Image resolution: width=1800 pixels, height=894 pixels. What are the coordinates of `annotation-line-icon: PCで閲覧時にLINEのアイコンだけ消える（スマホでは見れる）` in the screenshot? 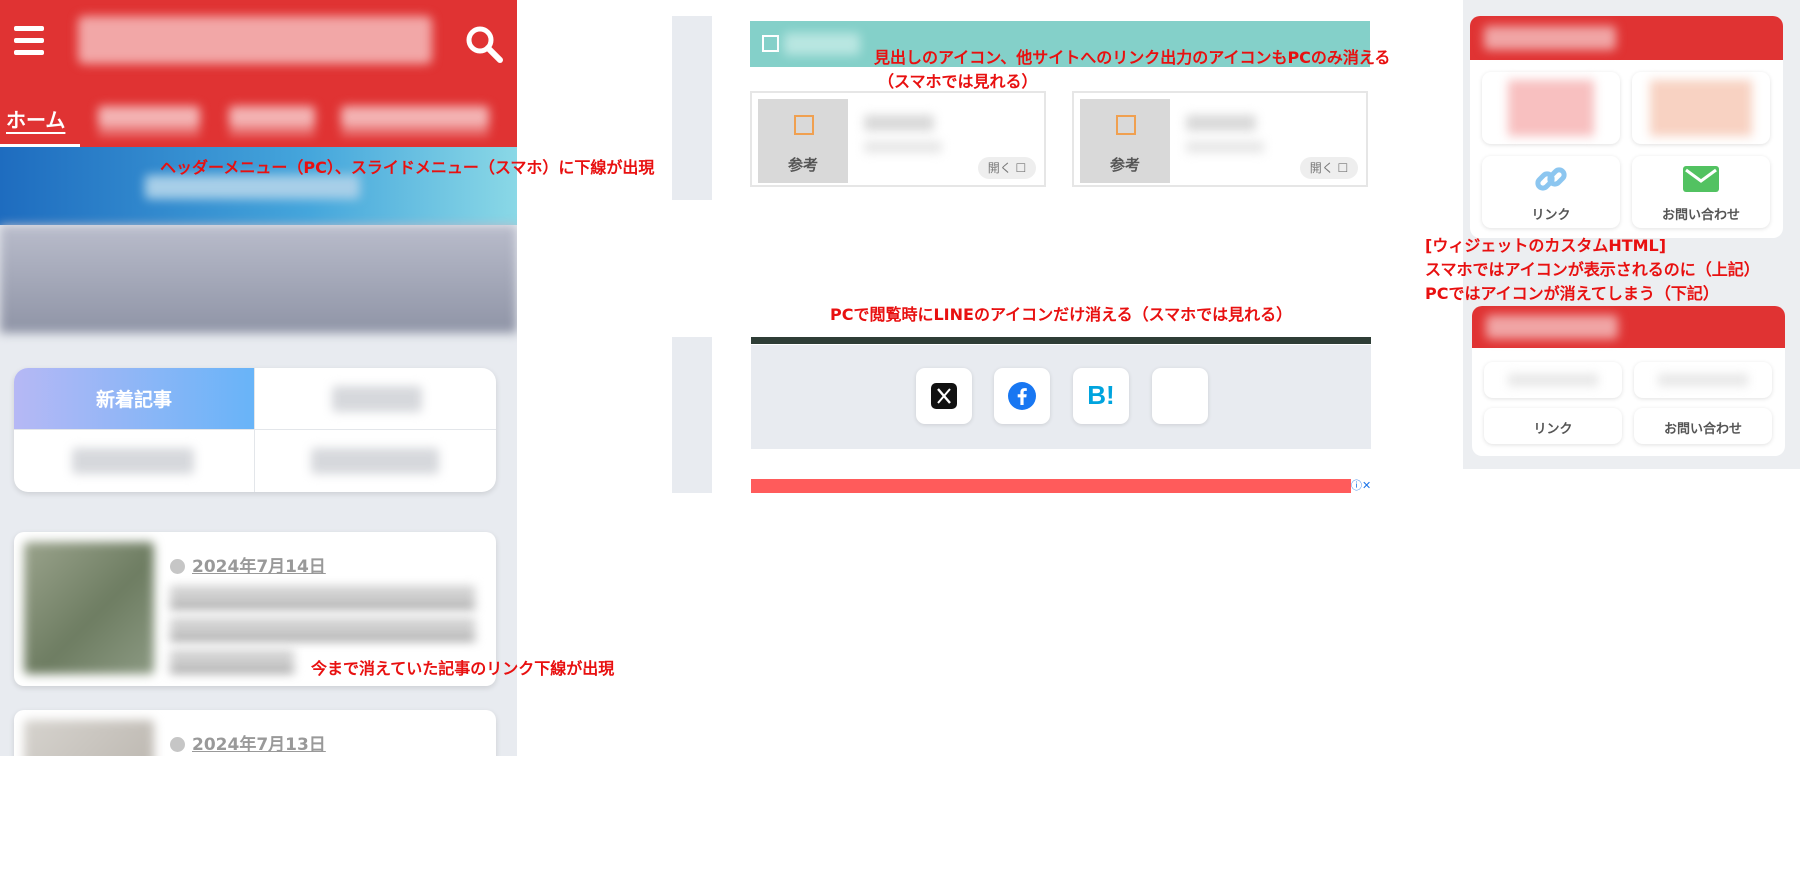 It's located at (1061, 314).